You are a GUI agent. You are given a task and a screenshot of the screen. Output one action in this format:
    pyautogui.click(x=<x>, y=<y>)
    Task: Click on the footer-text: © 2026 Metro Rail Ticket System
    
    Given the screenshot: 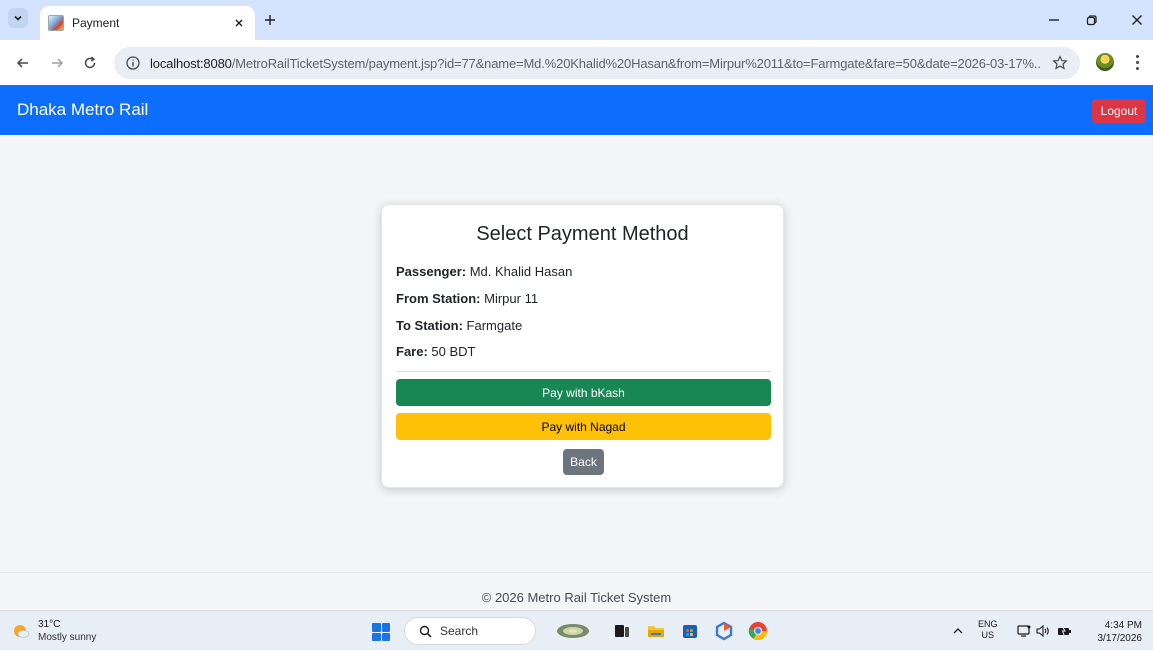 What is the action you would take?
    pyautogui.click(x=576, y=597)
    